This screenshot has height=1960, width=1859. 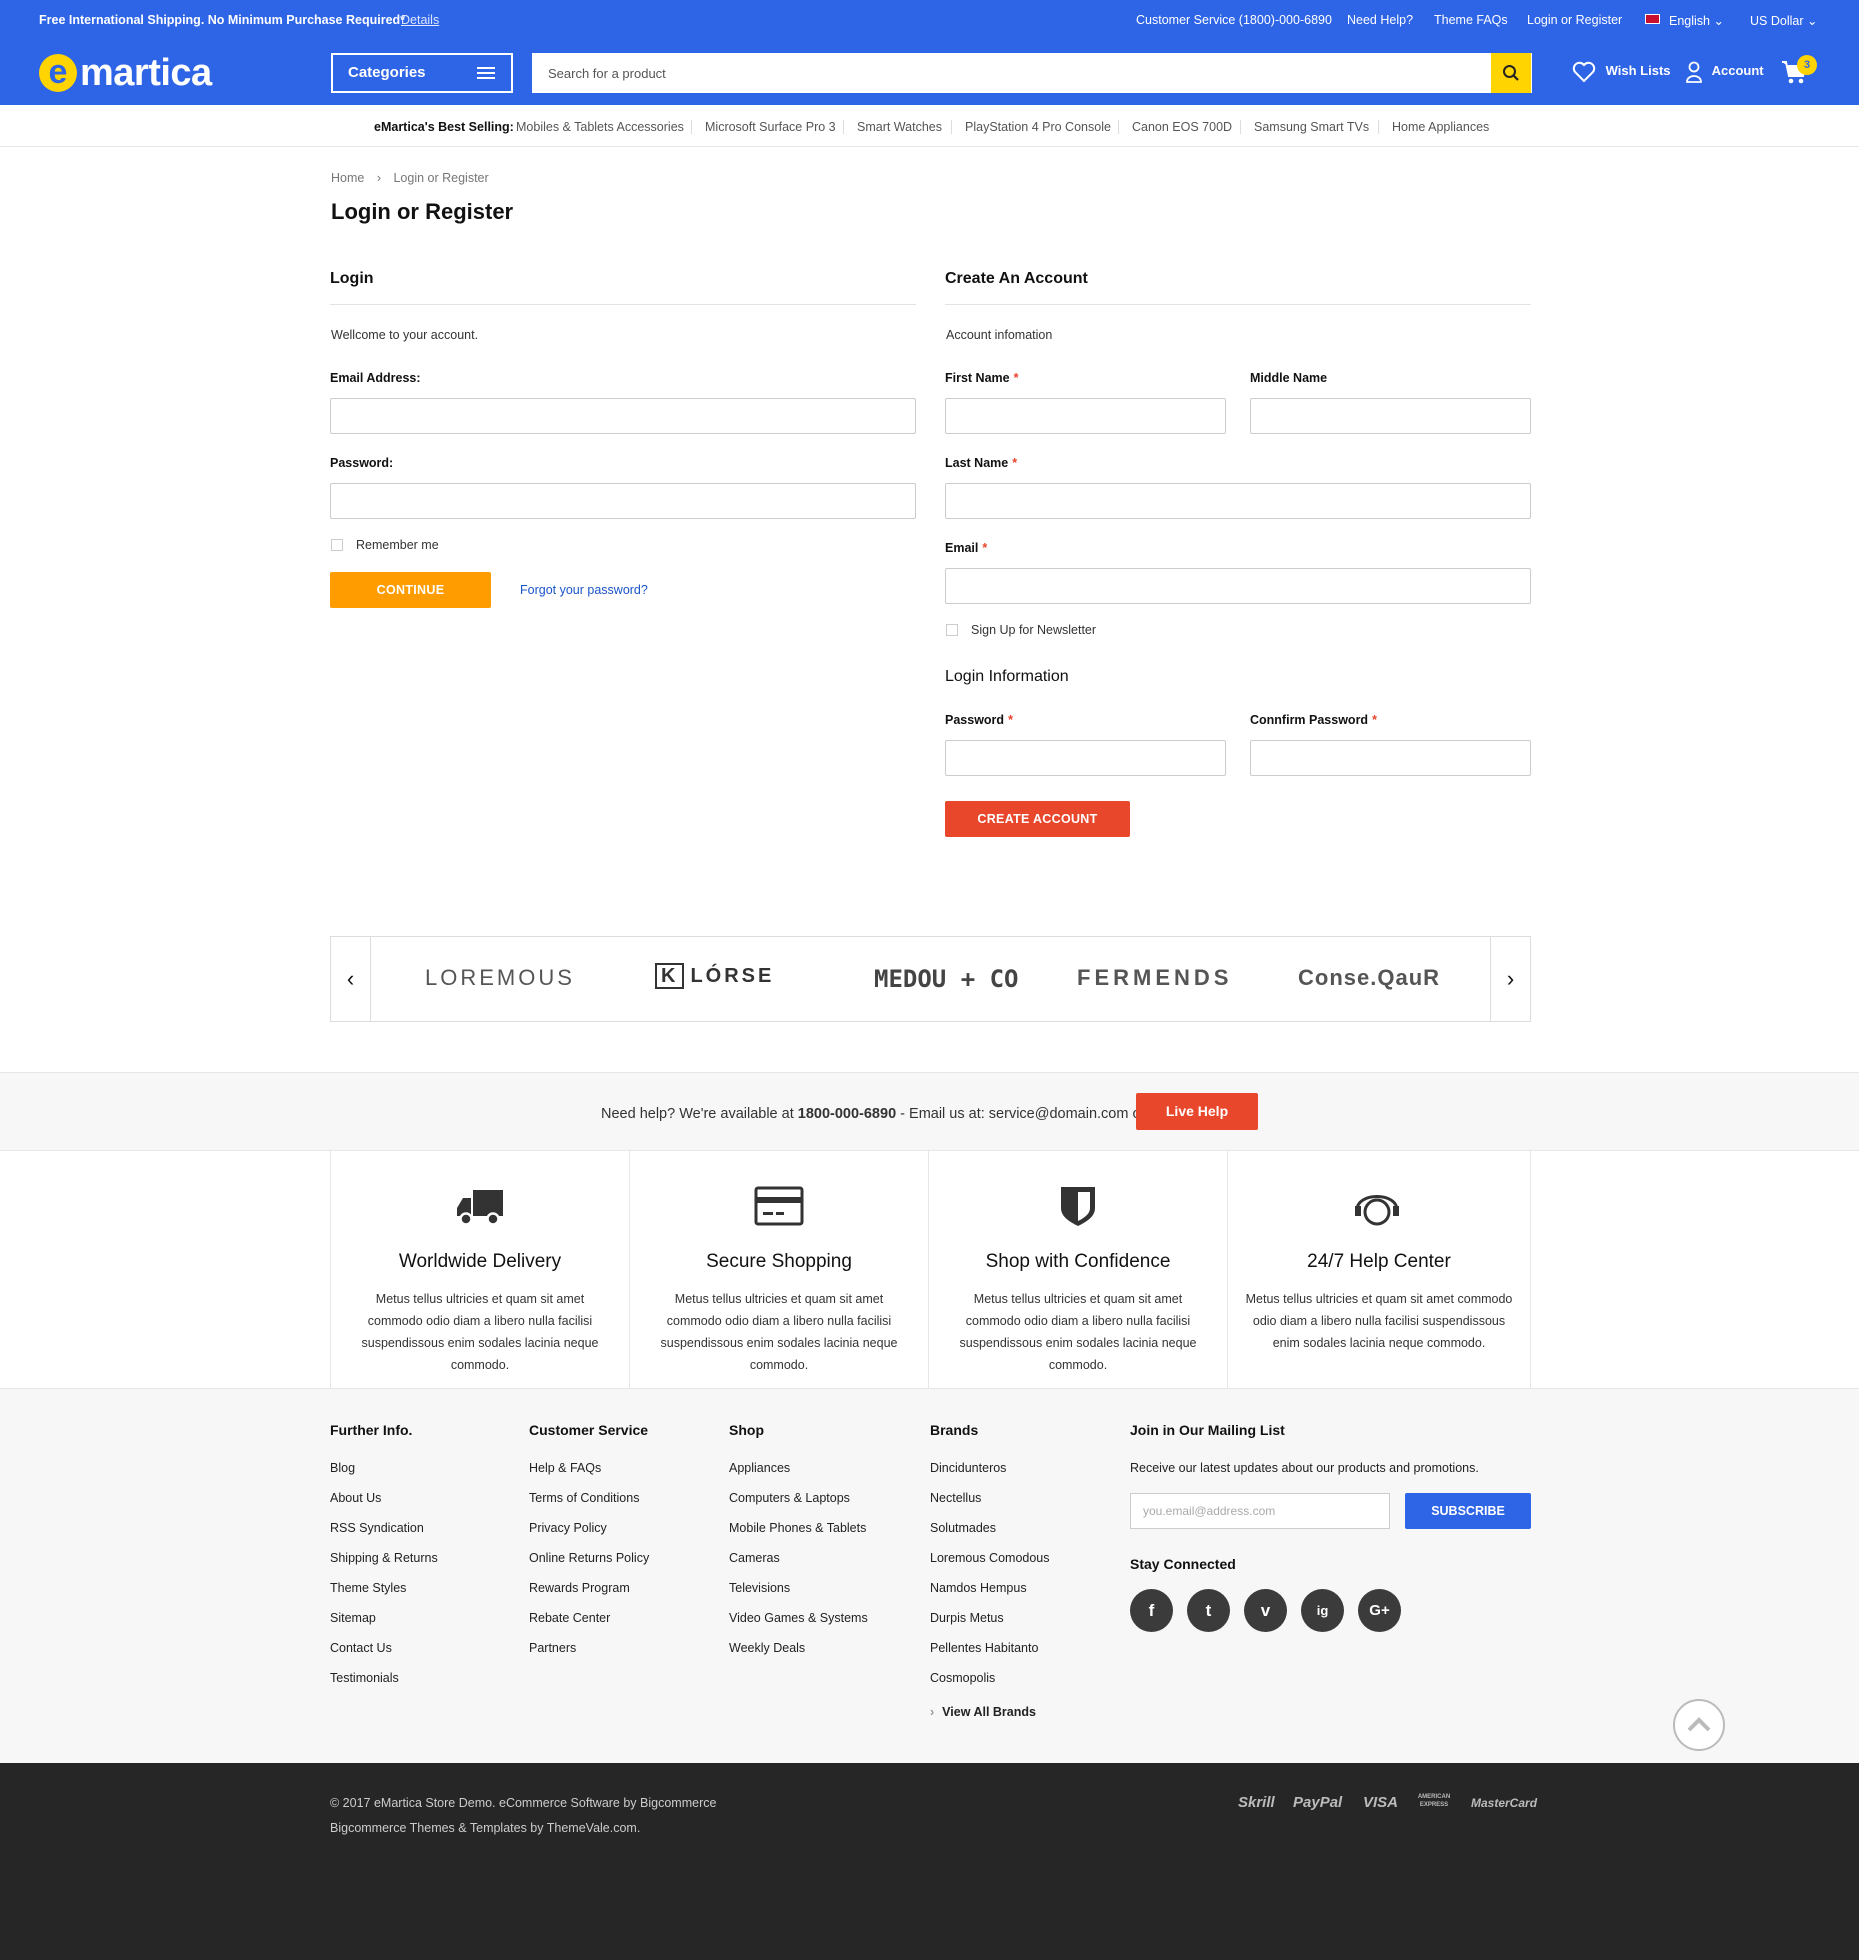 I want to click on last-name-field, so click(x=1238, y=501).